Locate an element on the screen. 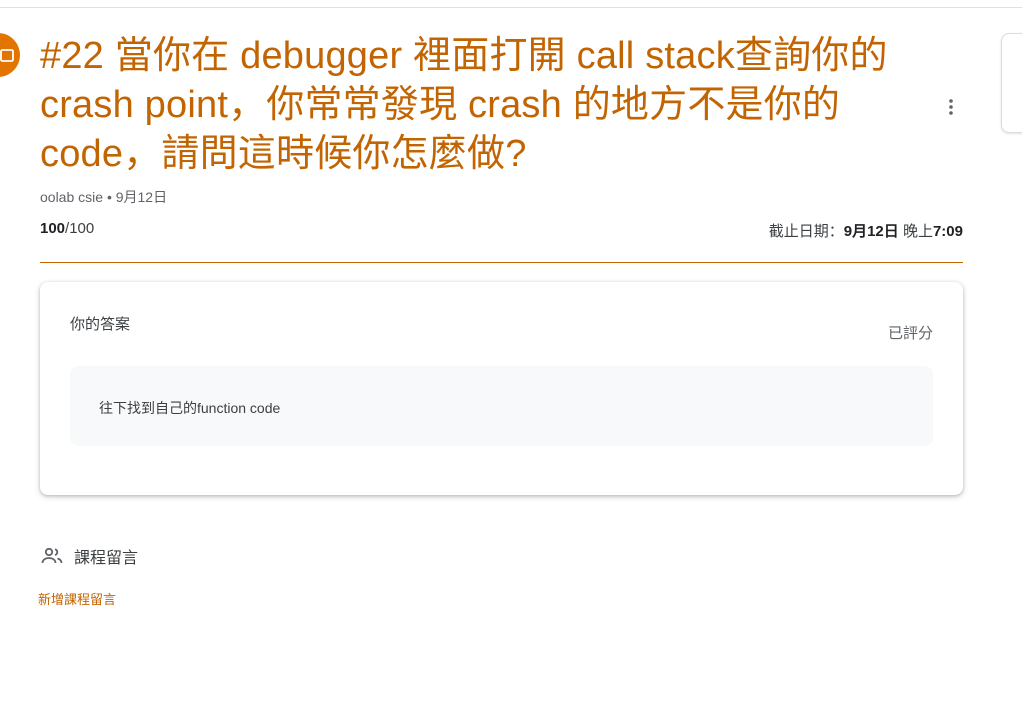 This screenshot has width=1022, height=701. assignment-icon is located at coordinates (10, 55).